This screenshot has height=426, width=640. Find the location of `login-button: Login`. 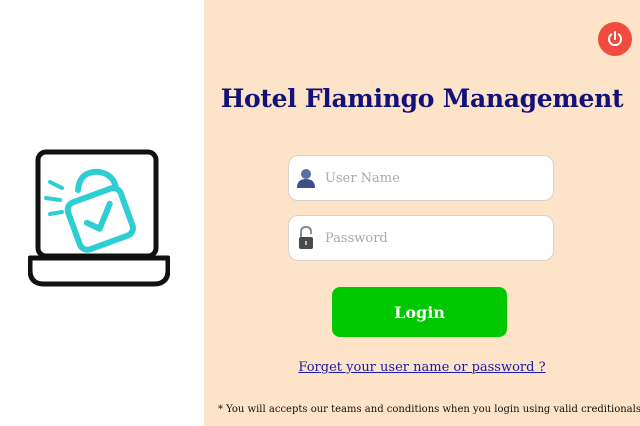

login-button: Login is located at coordinates (419, 312).